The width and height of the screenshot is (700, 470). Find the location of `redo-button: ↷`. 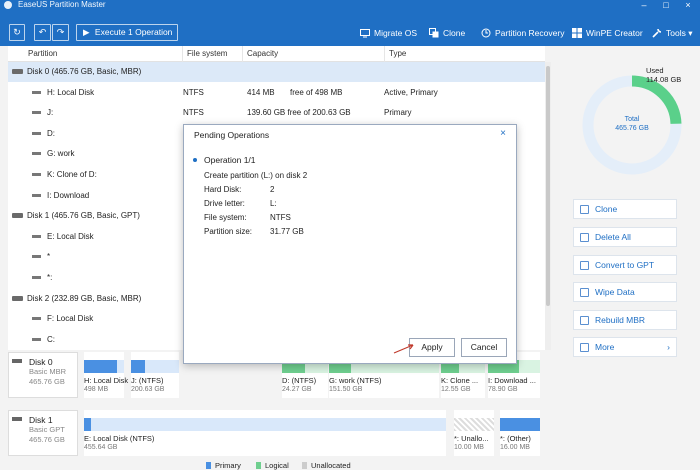

redo-button: ↷ is located at coordinates (60, 32).